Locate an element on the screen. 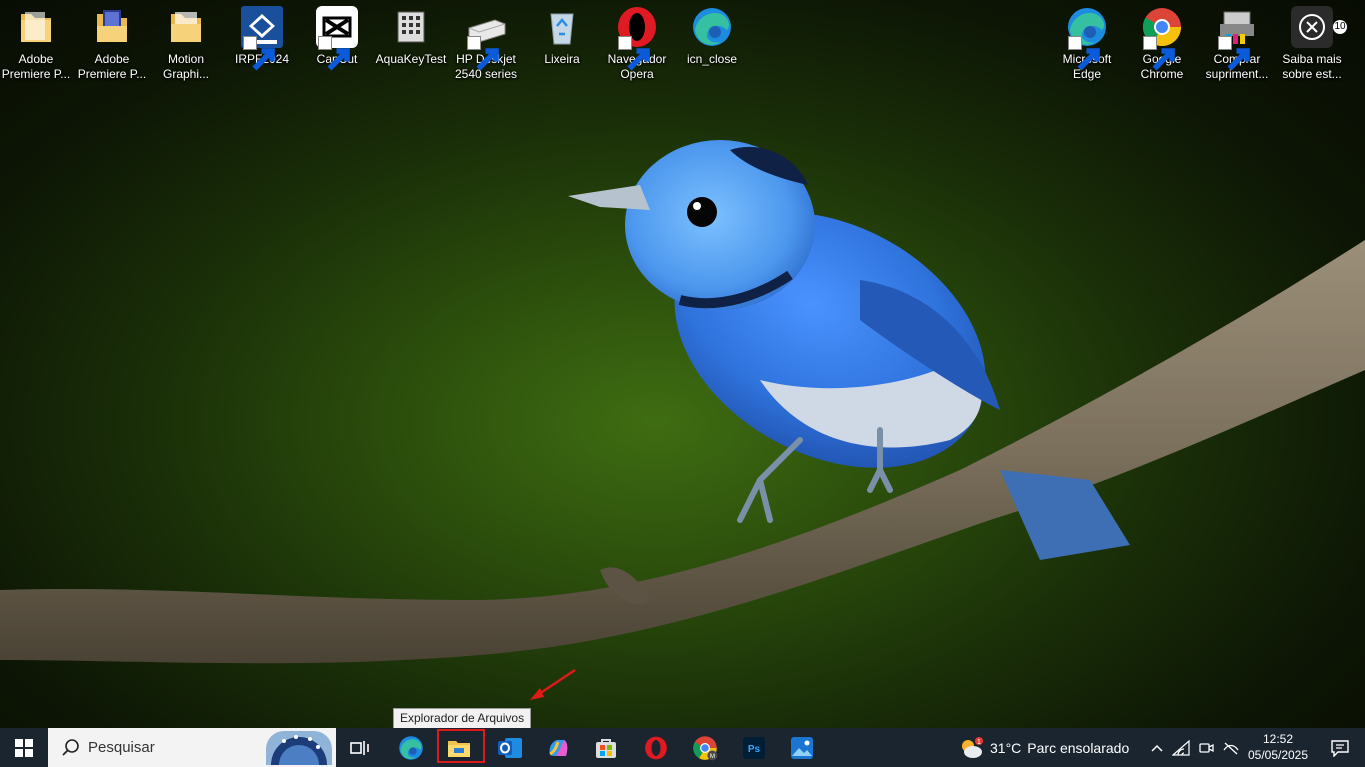  weather-condition: Parc ensolarado is located at coordinates (1078, 747).